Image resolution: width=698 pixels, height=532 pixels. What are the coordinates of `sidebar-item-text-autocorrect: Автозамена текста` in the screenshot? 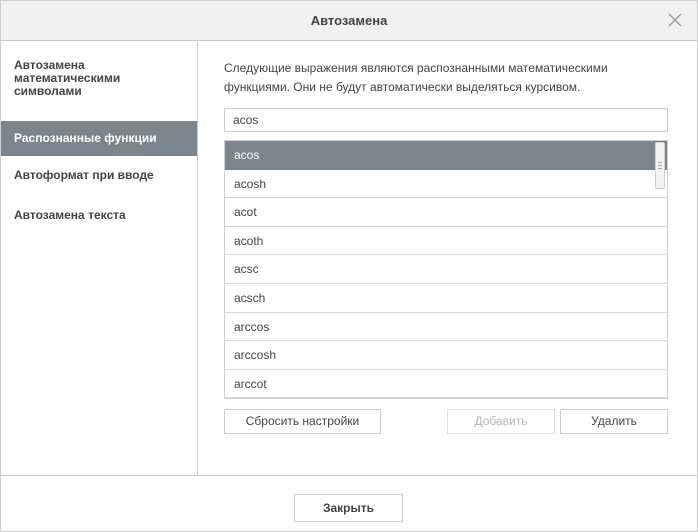 It's located at (99, 215).